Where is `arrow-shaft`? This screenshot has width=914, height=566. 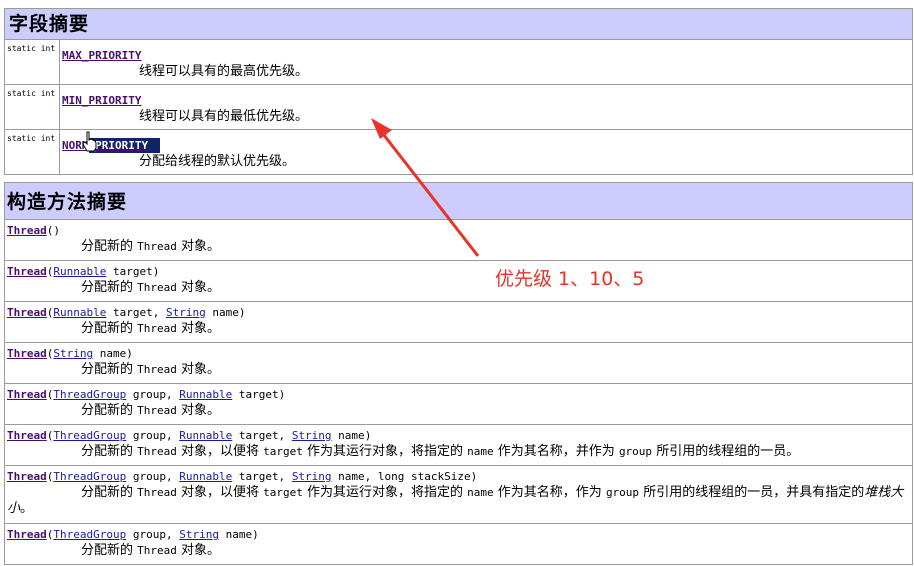
arrow-shaft is located at coordinates (429, 193).